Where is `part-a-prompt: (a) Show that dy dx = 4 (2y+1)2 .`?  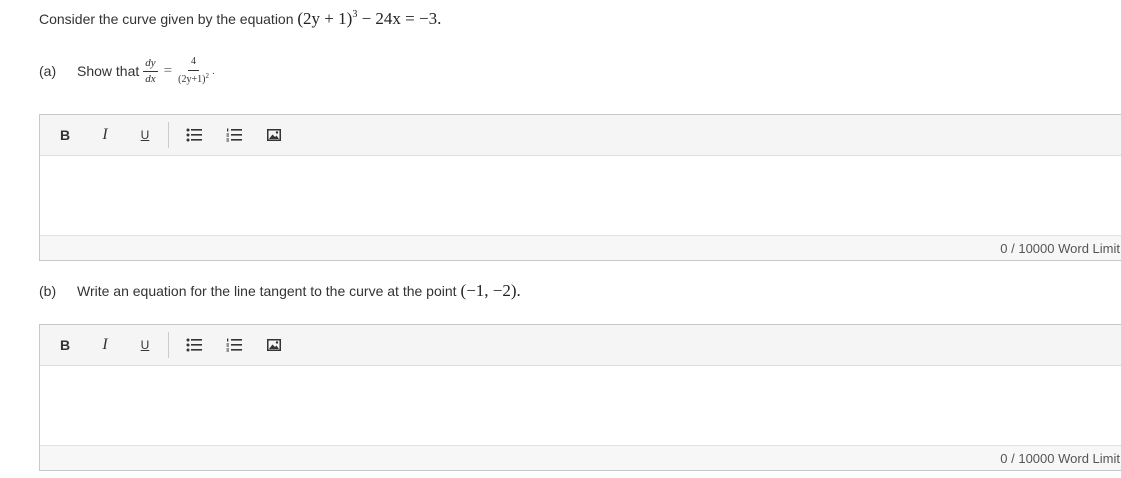
part-a-prompt: (a) Show that dy dx = 4 (2y+1)2 . is located at coordinates (127, 71).